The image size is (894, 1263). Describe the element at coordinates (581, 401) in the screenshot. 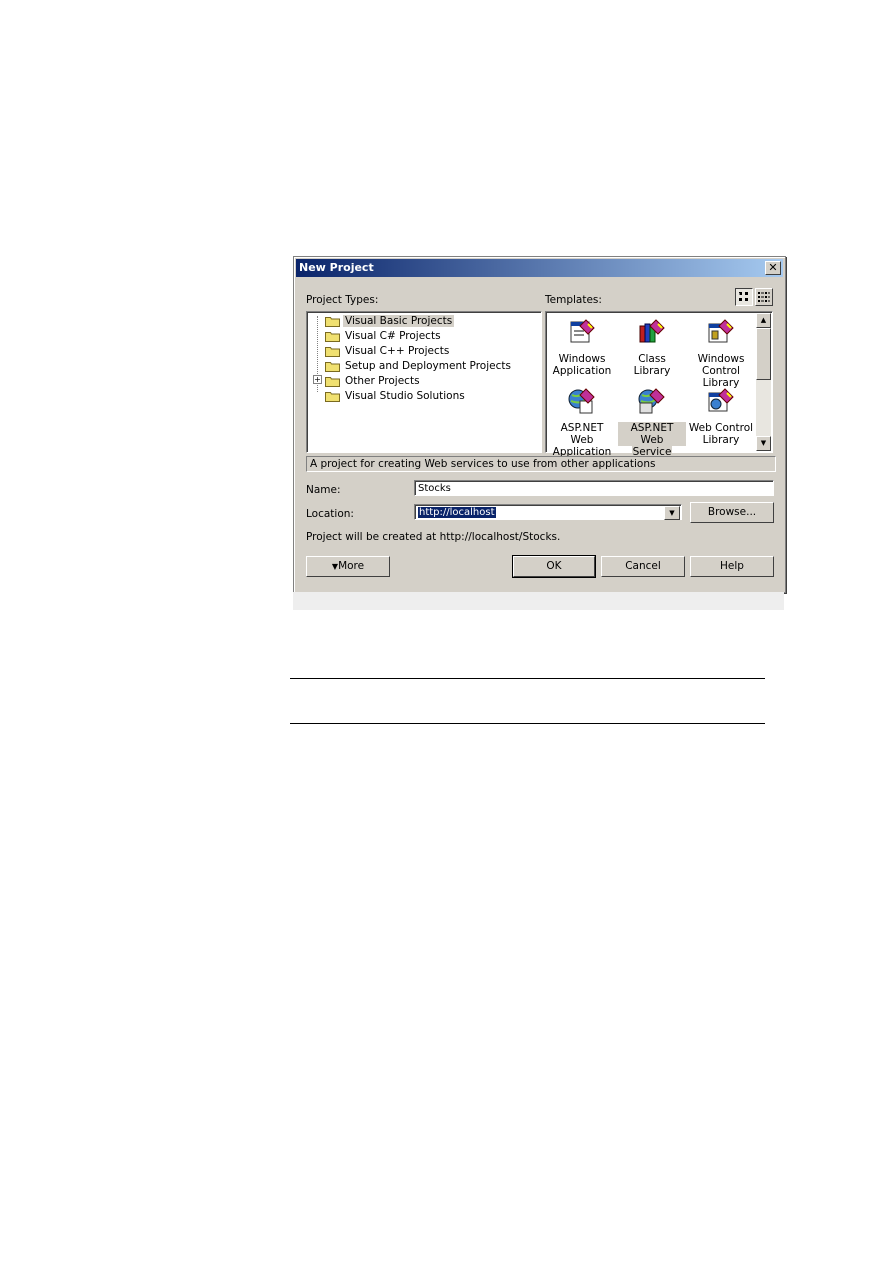

I see `aspnet-web-application-icon` at that location.